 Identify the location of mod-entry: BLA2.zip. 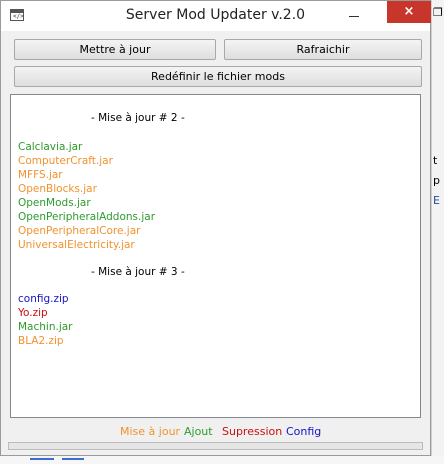
(41, 341).